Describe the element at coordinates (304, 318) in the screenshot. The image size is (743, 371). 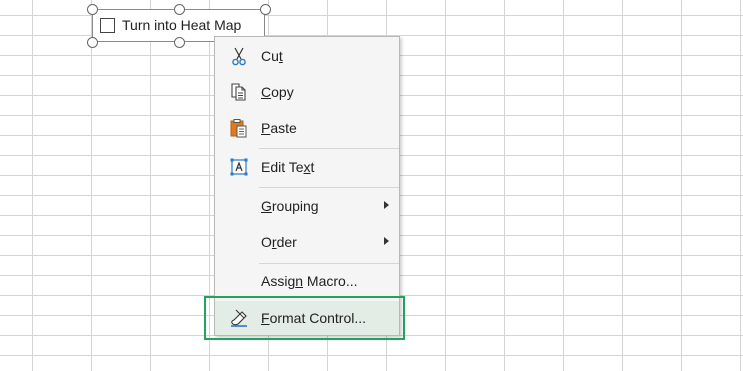
I see `highlight-box` at that location.